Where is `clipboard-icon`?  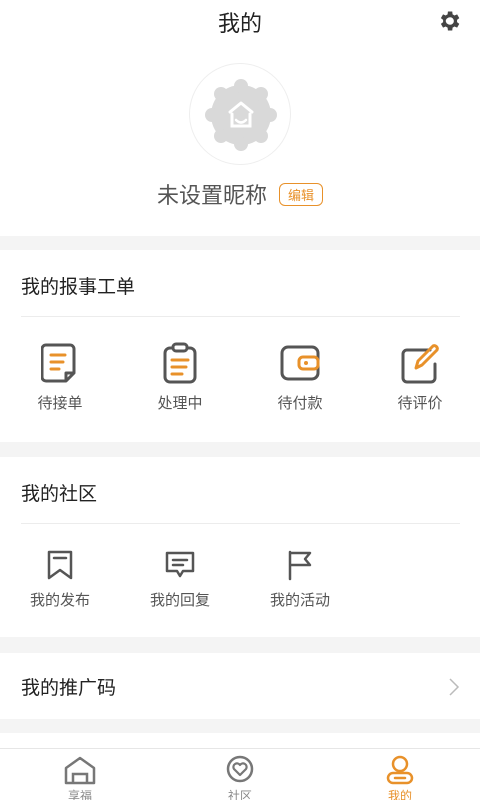
clipboard-icon is located at coordinates (180, 363).